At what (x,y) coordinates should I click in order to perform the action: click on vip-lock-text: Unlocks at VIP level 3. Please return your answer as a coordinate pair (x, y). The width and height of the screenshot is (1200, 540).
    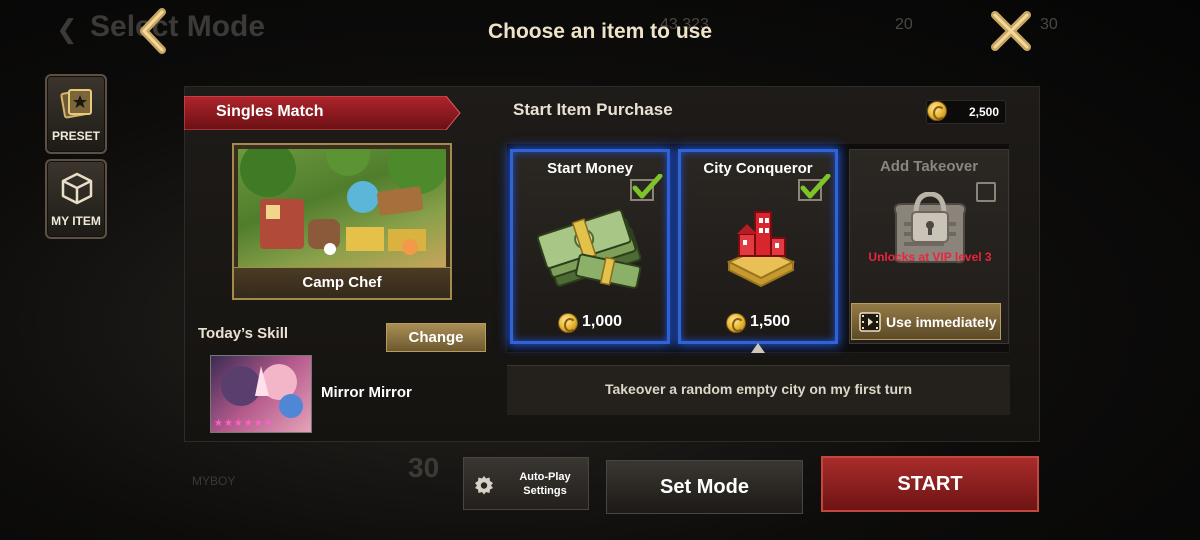
    Looking at the image, I should click on (930, 257).